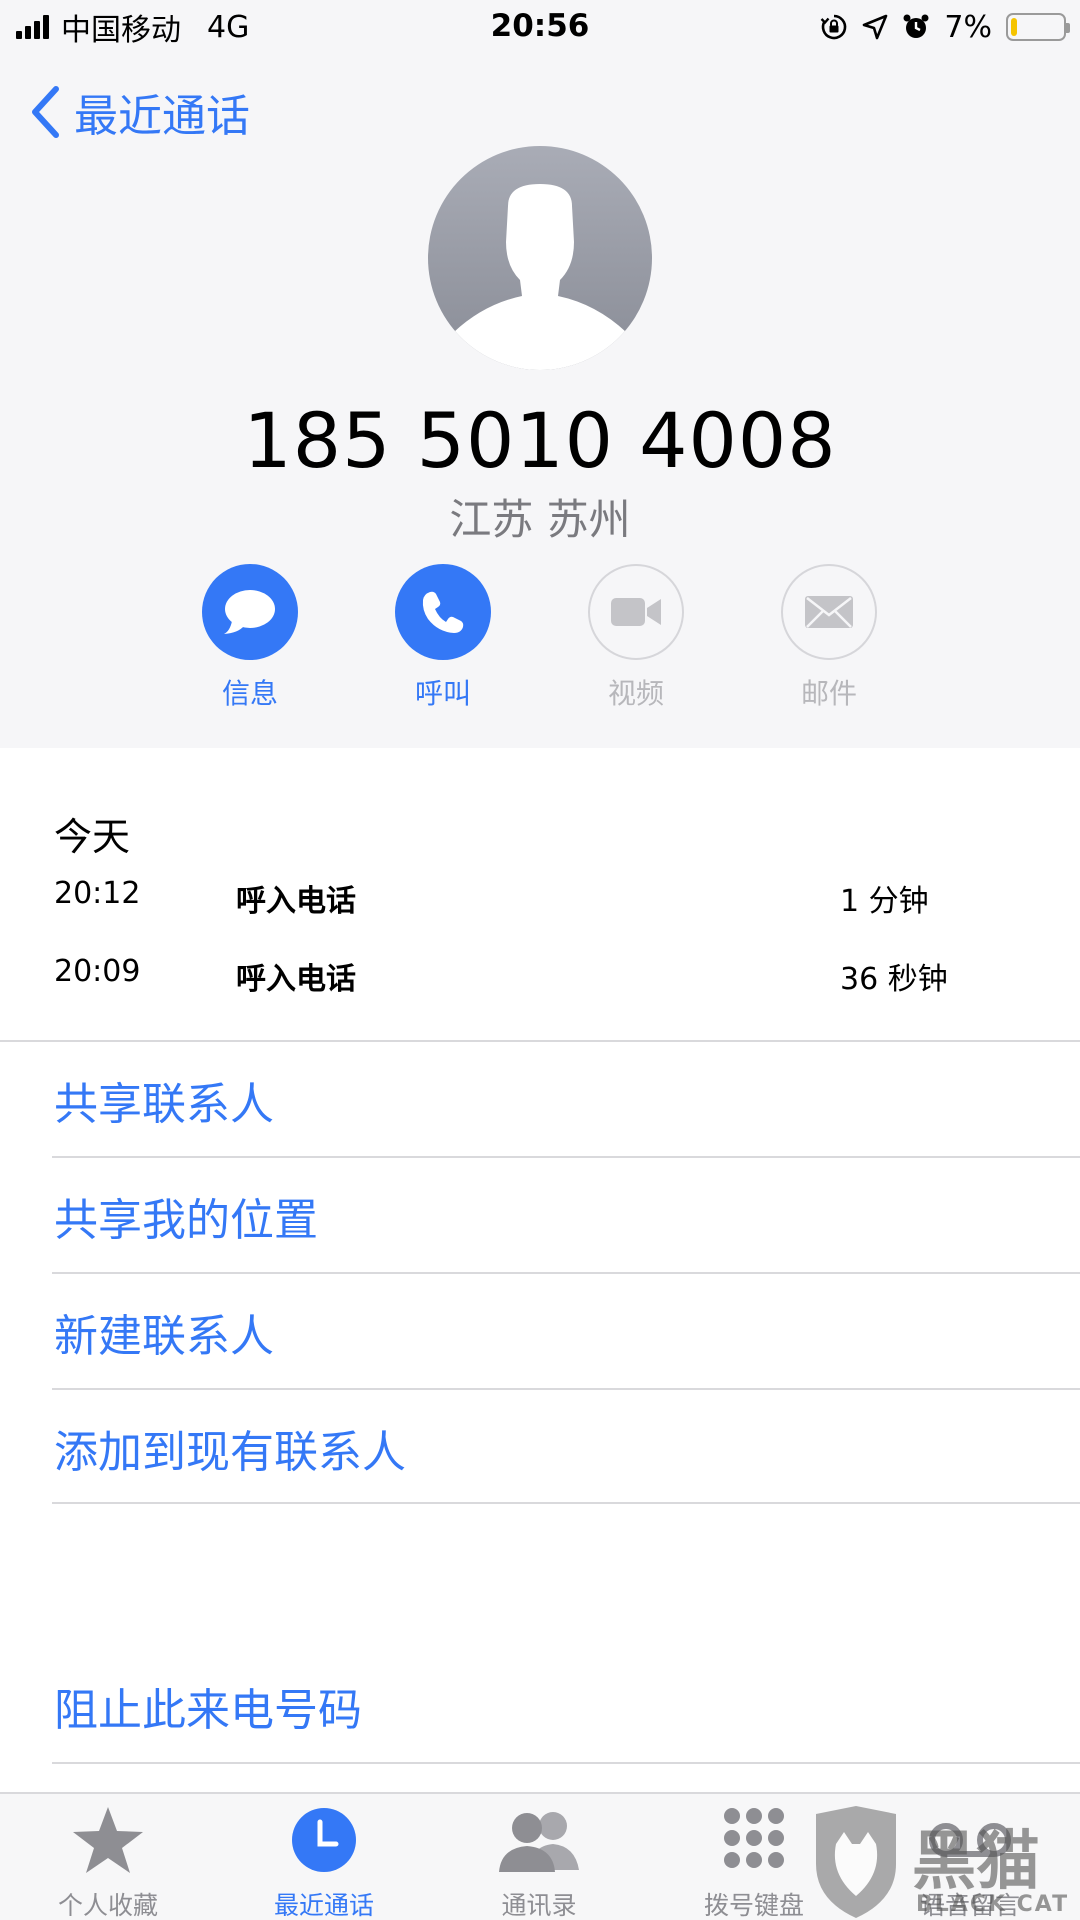 The width and height of the screenshot is (1080, 1920). I want to click on chevron-left-icon, so click(45, 112).